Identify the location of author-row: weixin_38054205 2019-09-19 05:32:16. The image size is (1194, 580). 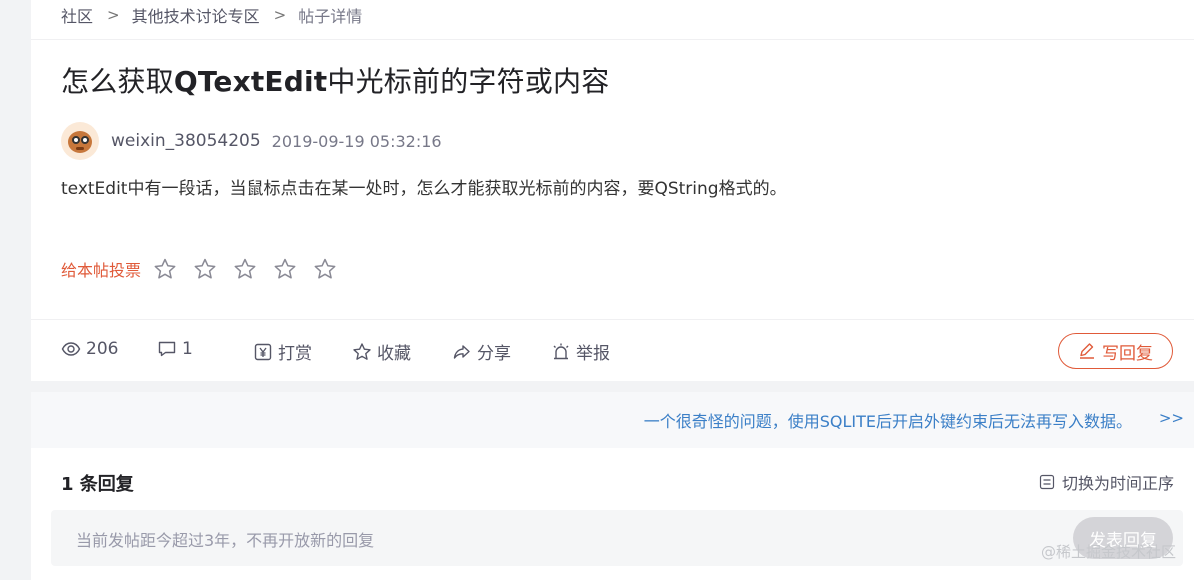
(251, 141).